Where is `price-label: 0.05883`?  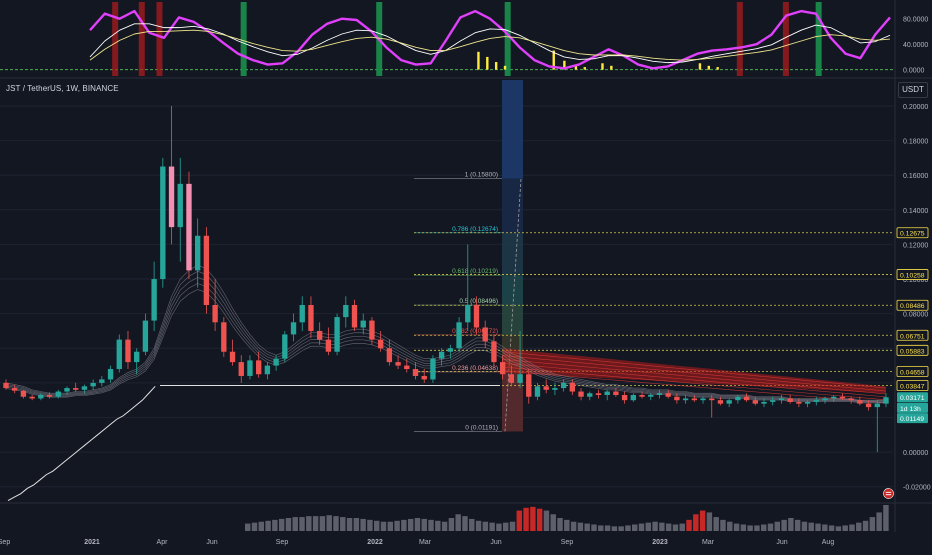
price-label: 0.05883 is located at coordinates (912, 351).